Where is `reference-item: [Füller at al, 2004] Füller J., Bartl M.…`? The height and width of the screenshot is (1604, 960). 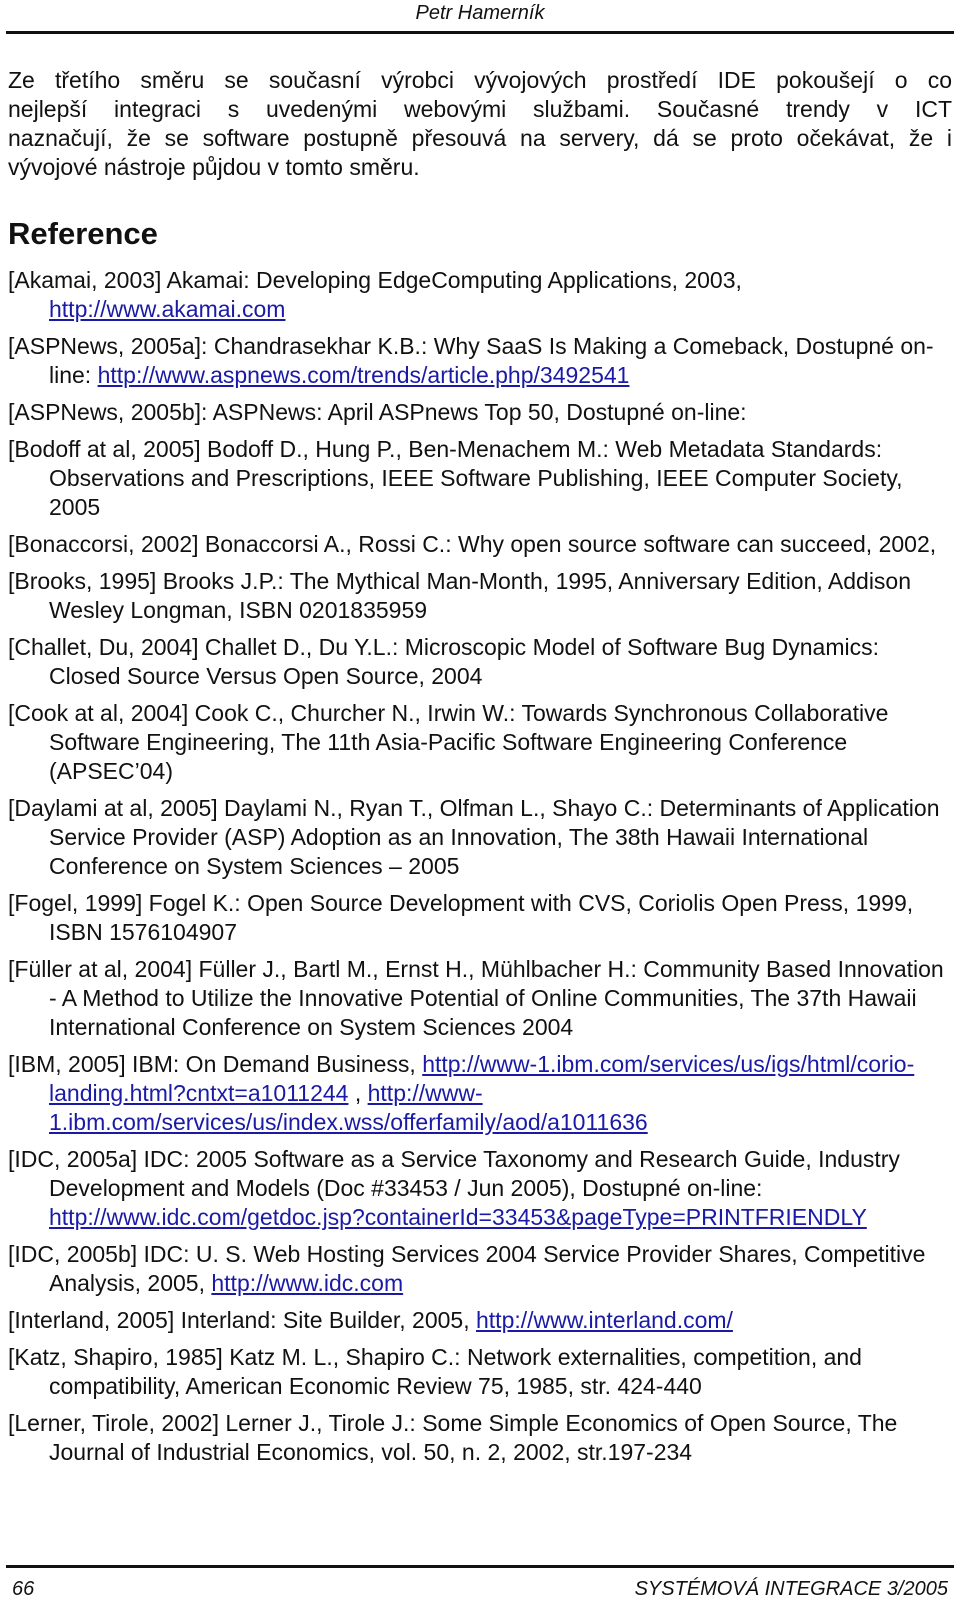 reference-item: [Füller at al, 2004] Füller J., Bartl M.… is located at coordinates (480, 998).